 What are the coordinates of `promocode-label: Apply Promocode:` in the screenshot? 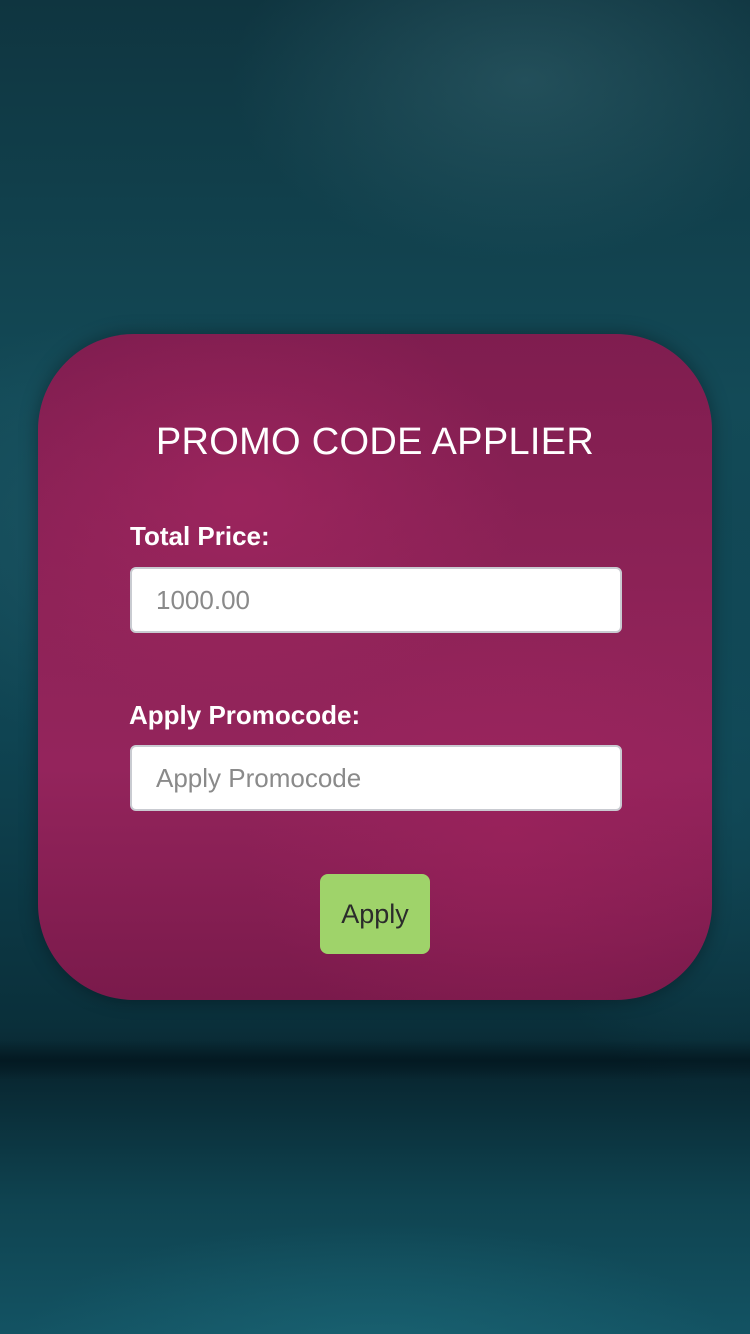 It's located at (245, 715).